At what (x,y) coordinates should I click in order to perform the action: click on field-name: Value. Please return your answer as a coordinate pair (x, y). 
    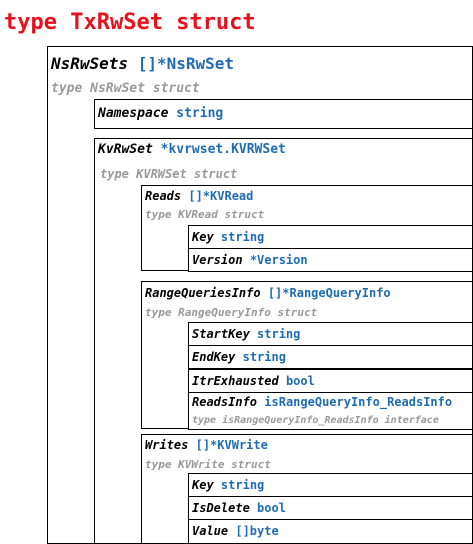
    Looking at the image, I should click on (210, 531).